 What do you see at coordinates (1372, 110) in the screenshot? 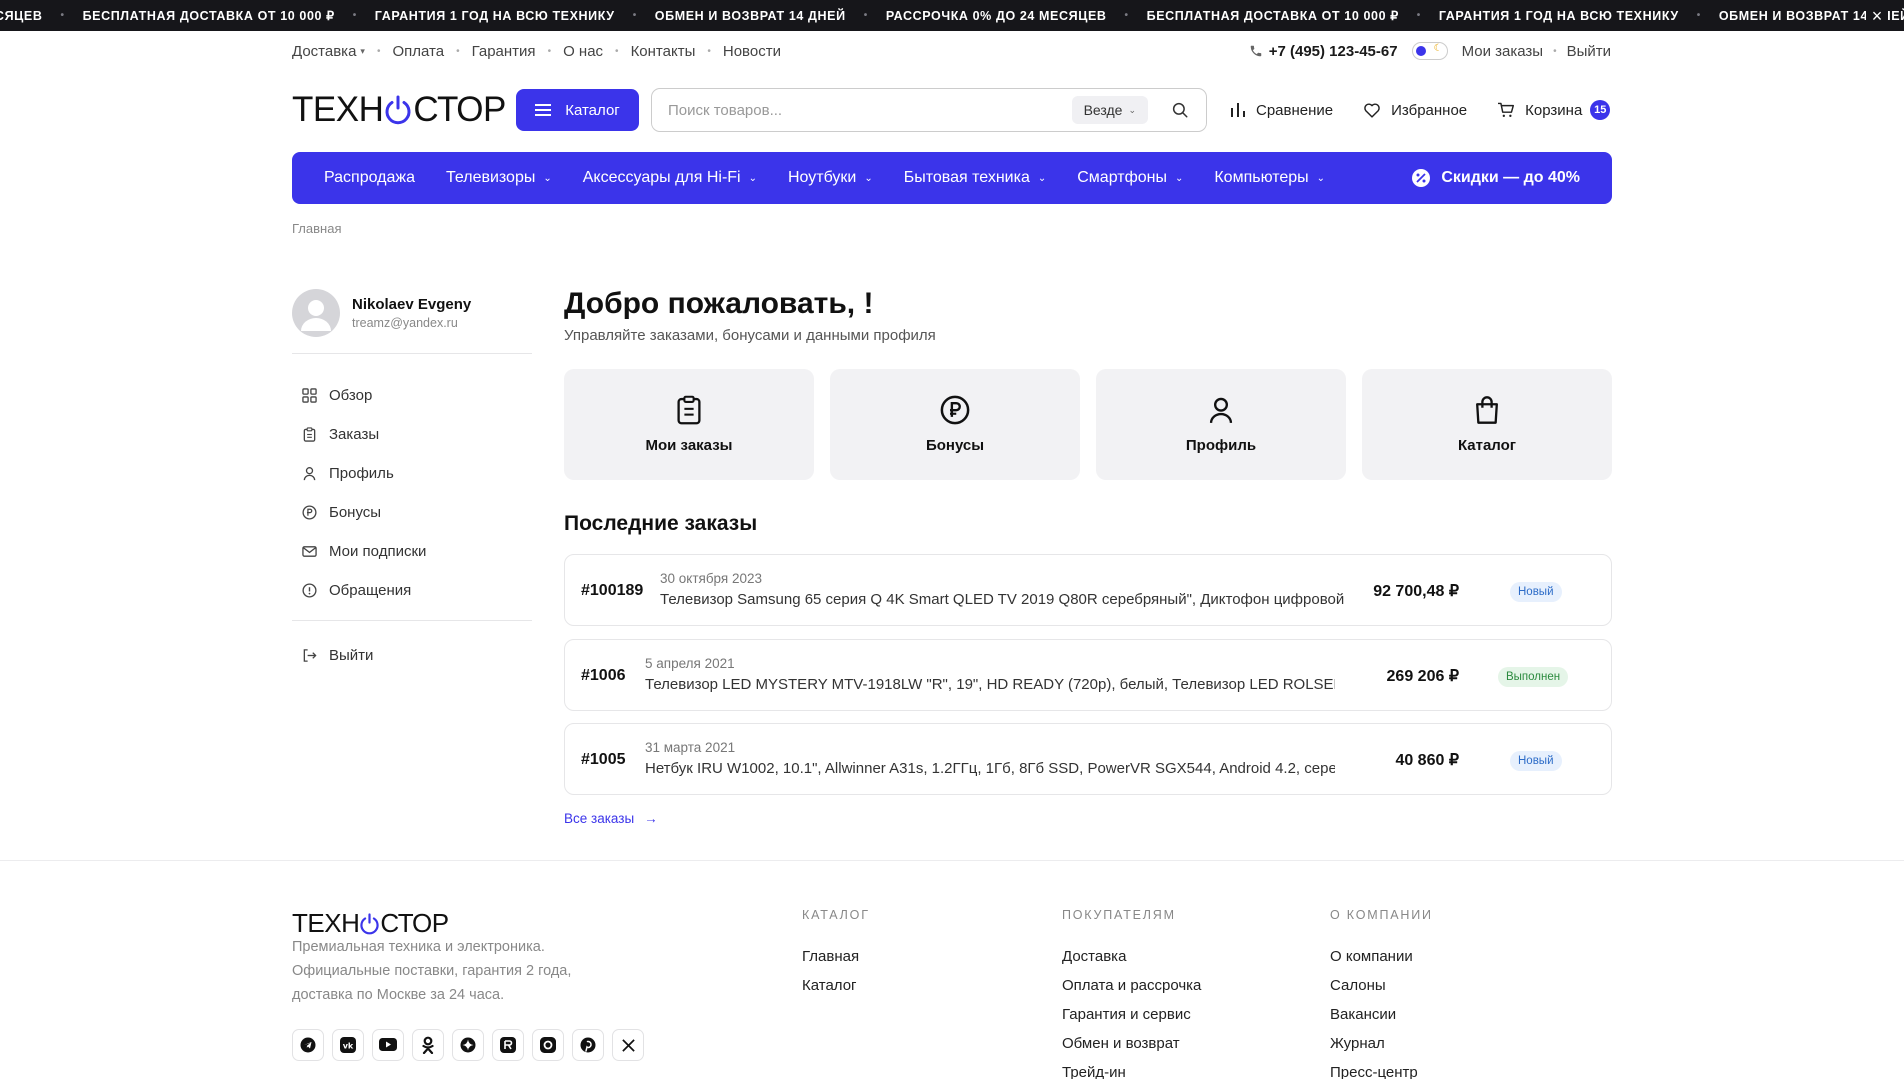
I see `heart-icon` at bounding box center [1372, 110].